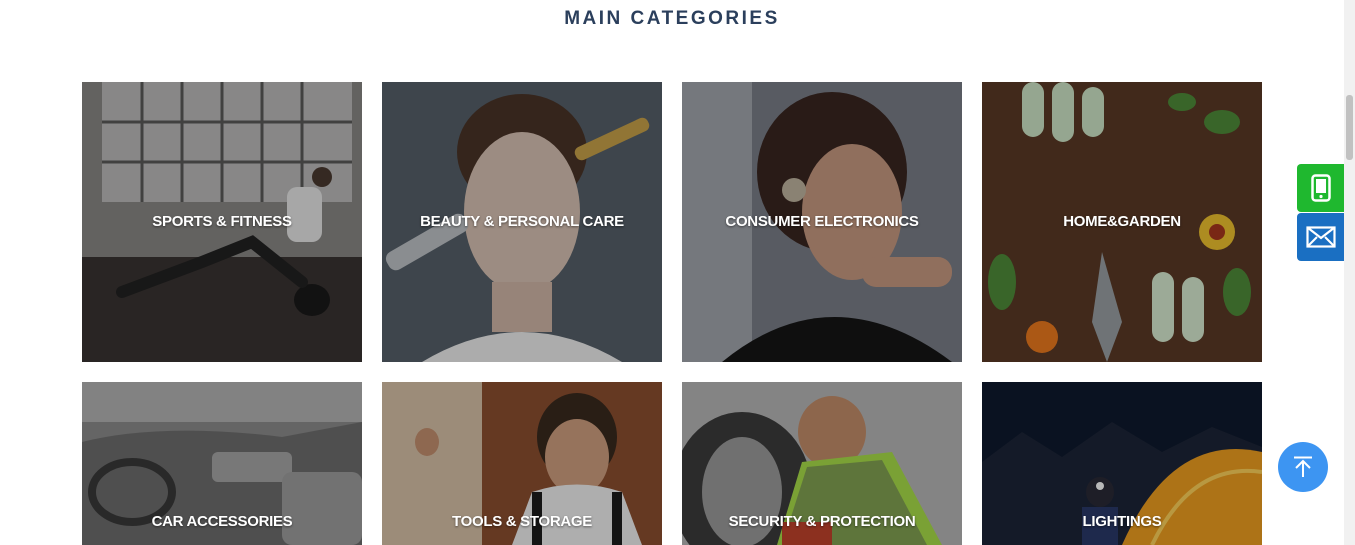 The width and height of the screenshot is (1355, 545). Describe the element at coordinates (1349, 127) in the screenshot. I see `scrollbar-thumb` at that location.